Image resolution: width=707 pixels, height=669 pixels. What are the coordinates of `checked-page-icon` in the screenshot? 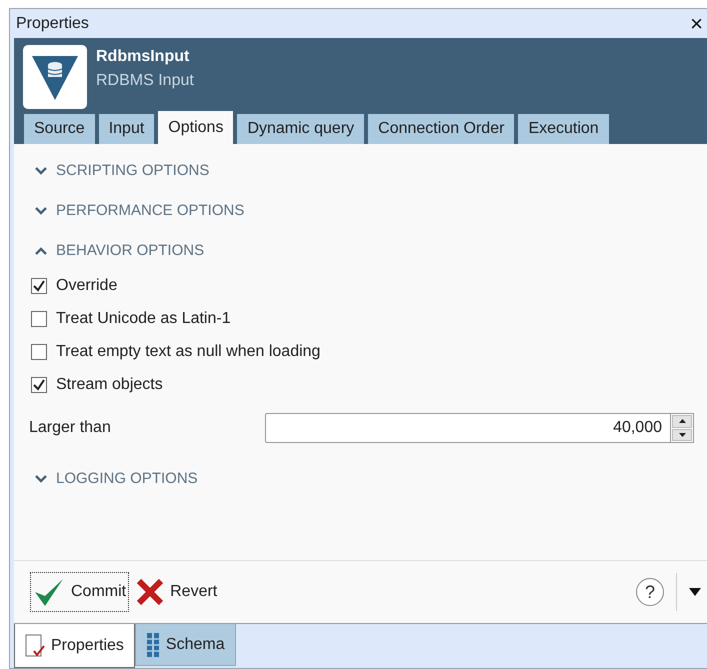 It's located at (35, 646).